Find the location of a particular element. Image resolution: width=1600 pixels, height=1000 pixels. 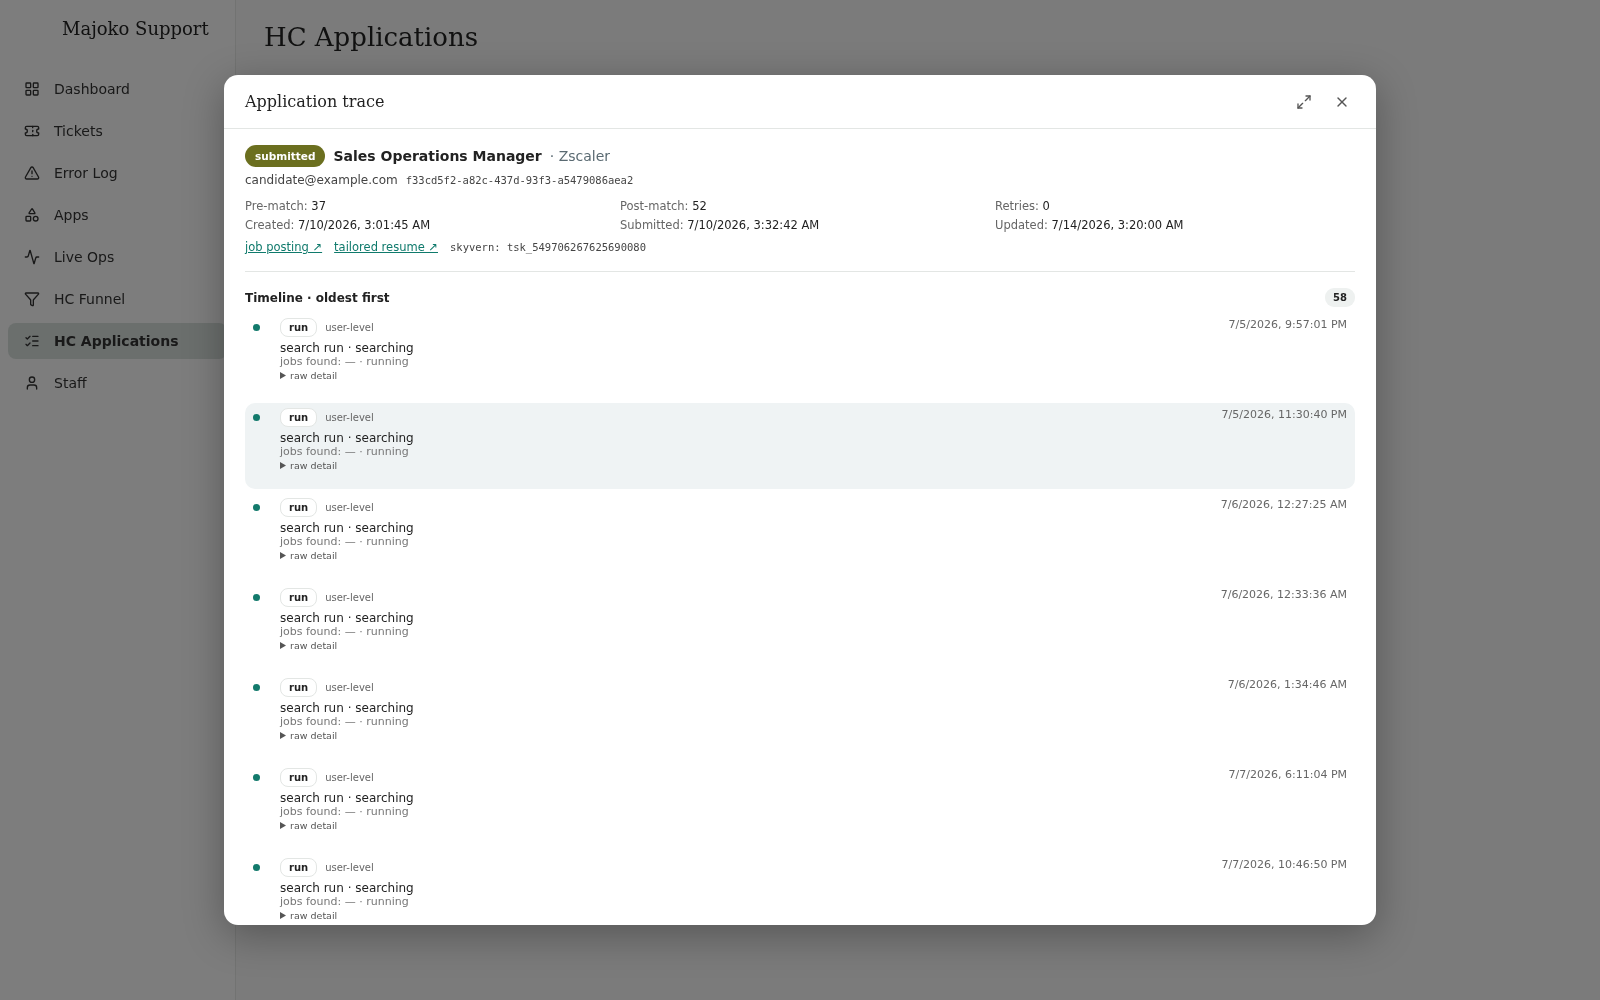

job-title: Sales Operations Manager is located at coordinates (437, 156).